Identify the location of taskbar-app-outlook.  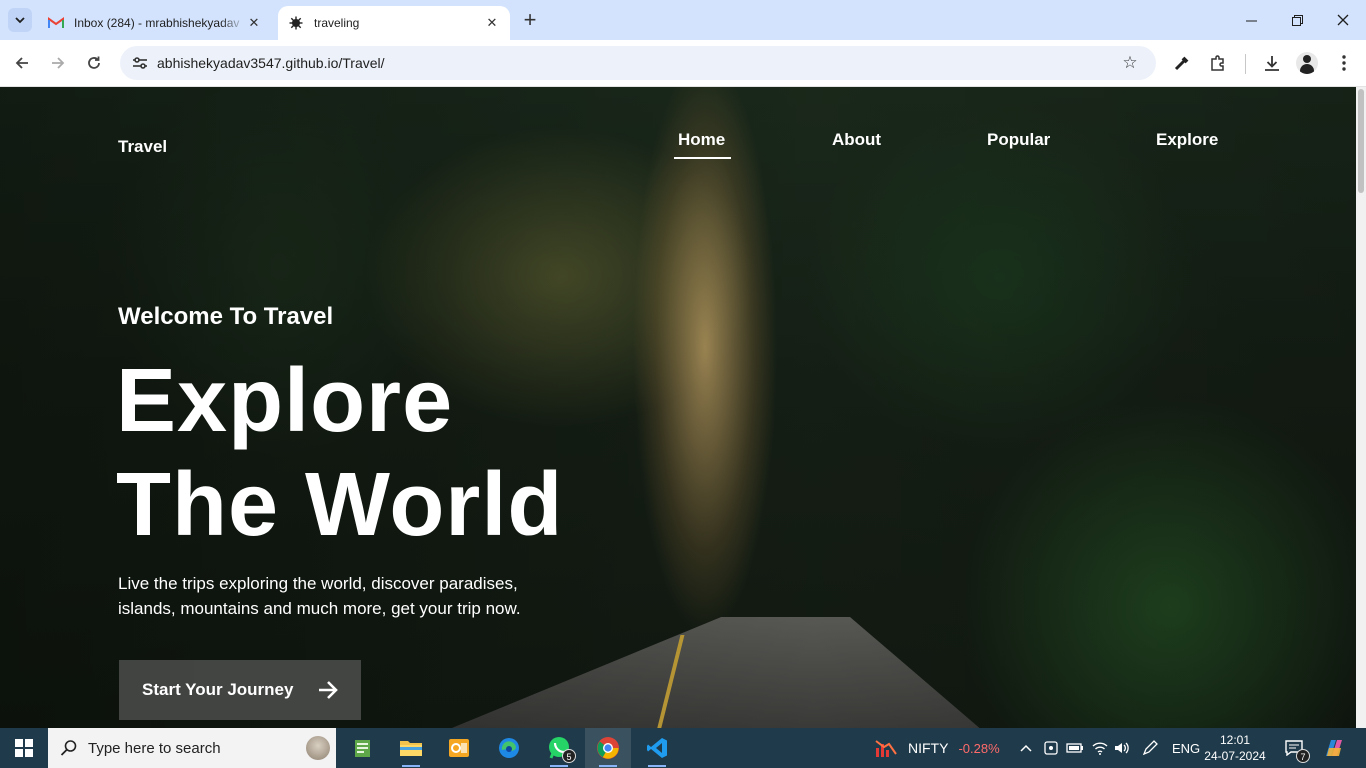
(459, 748).